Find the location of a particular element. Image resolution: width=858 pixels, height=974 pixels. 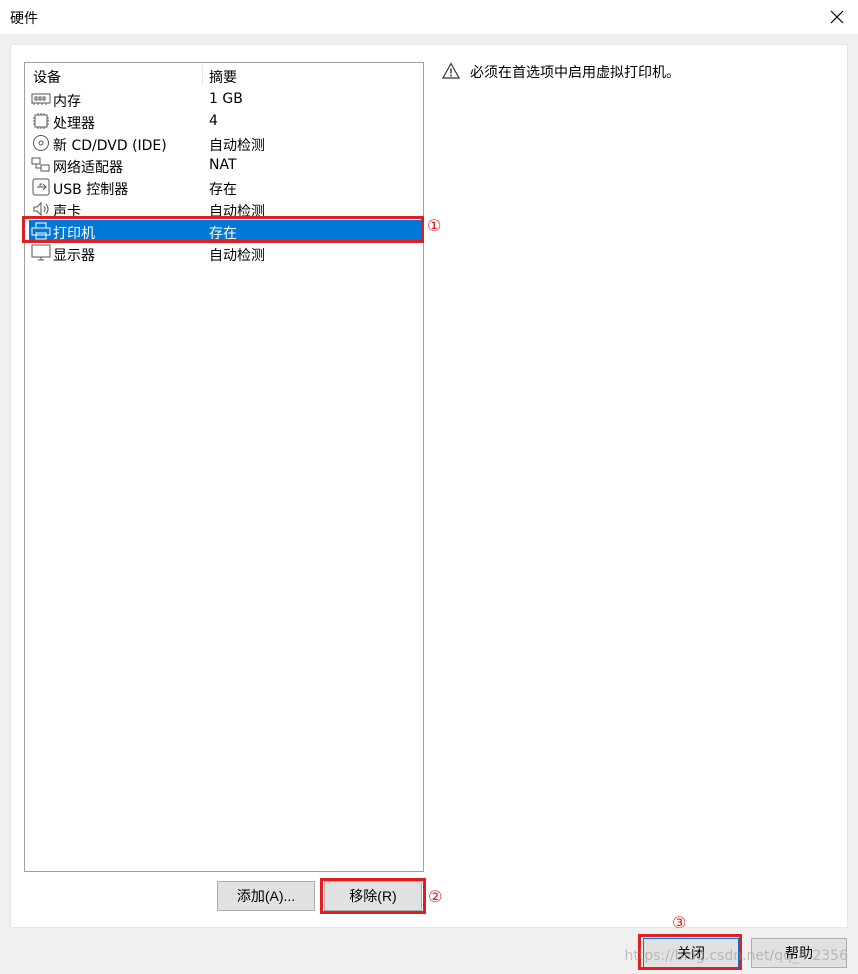

device-row-printer: 打印机 存在 is located at coordinates (226, 231).